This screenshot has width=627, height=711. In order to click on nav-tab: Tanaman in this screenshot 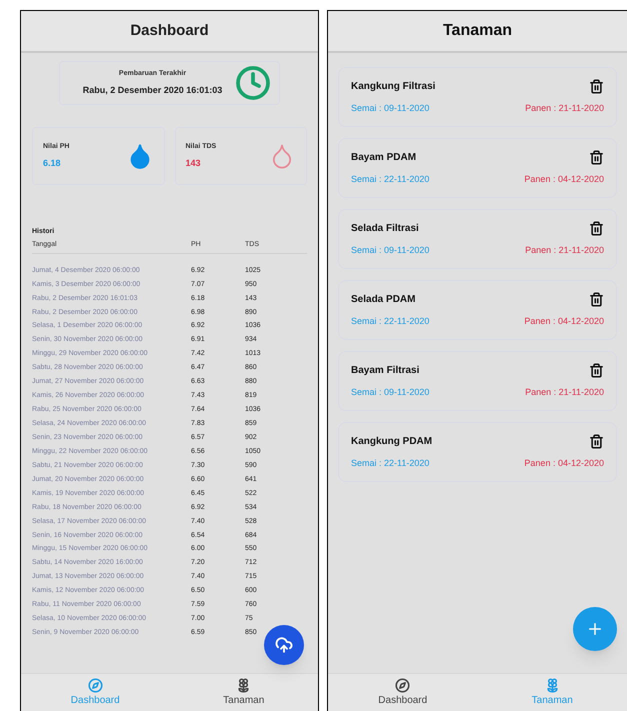, I will do `click(244, 692)`.